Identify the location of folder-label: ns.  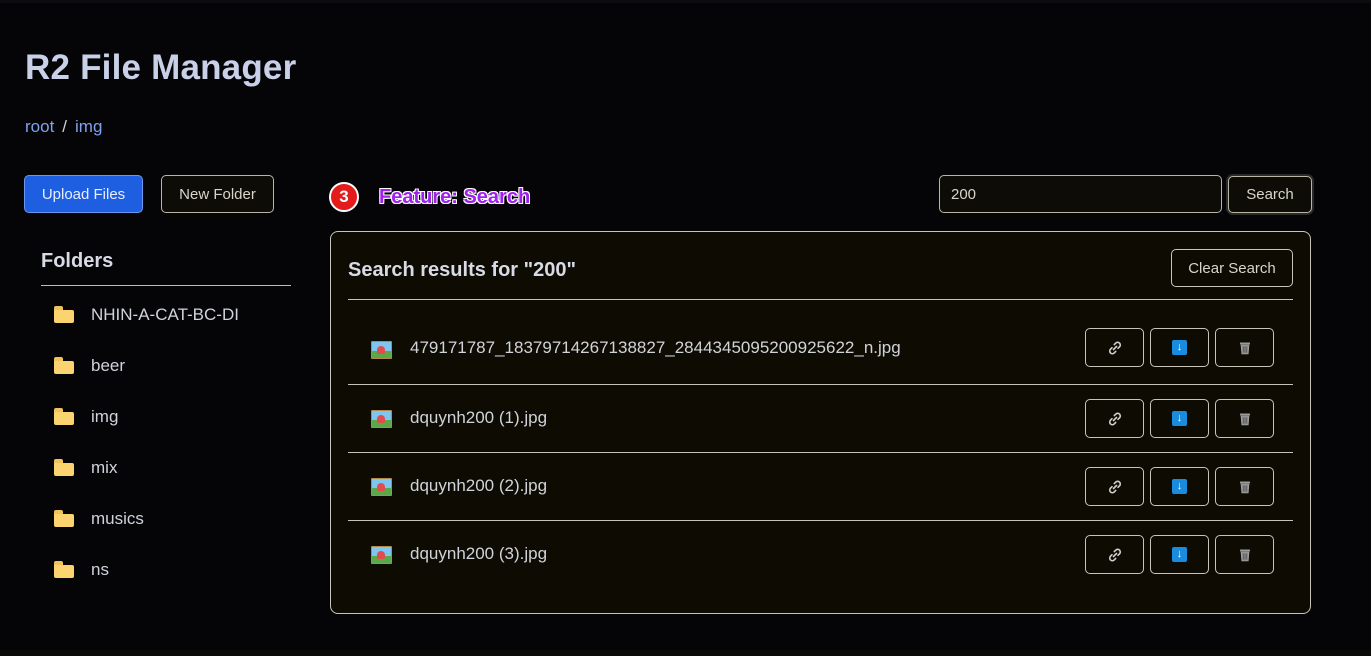
(100, 569).